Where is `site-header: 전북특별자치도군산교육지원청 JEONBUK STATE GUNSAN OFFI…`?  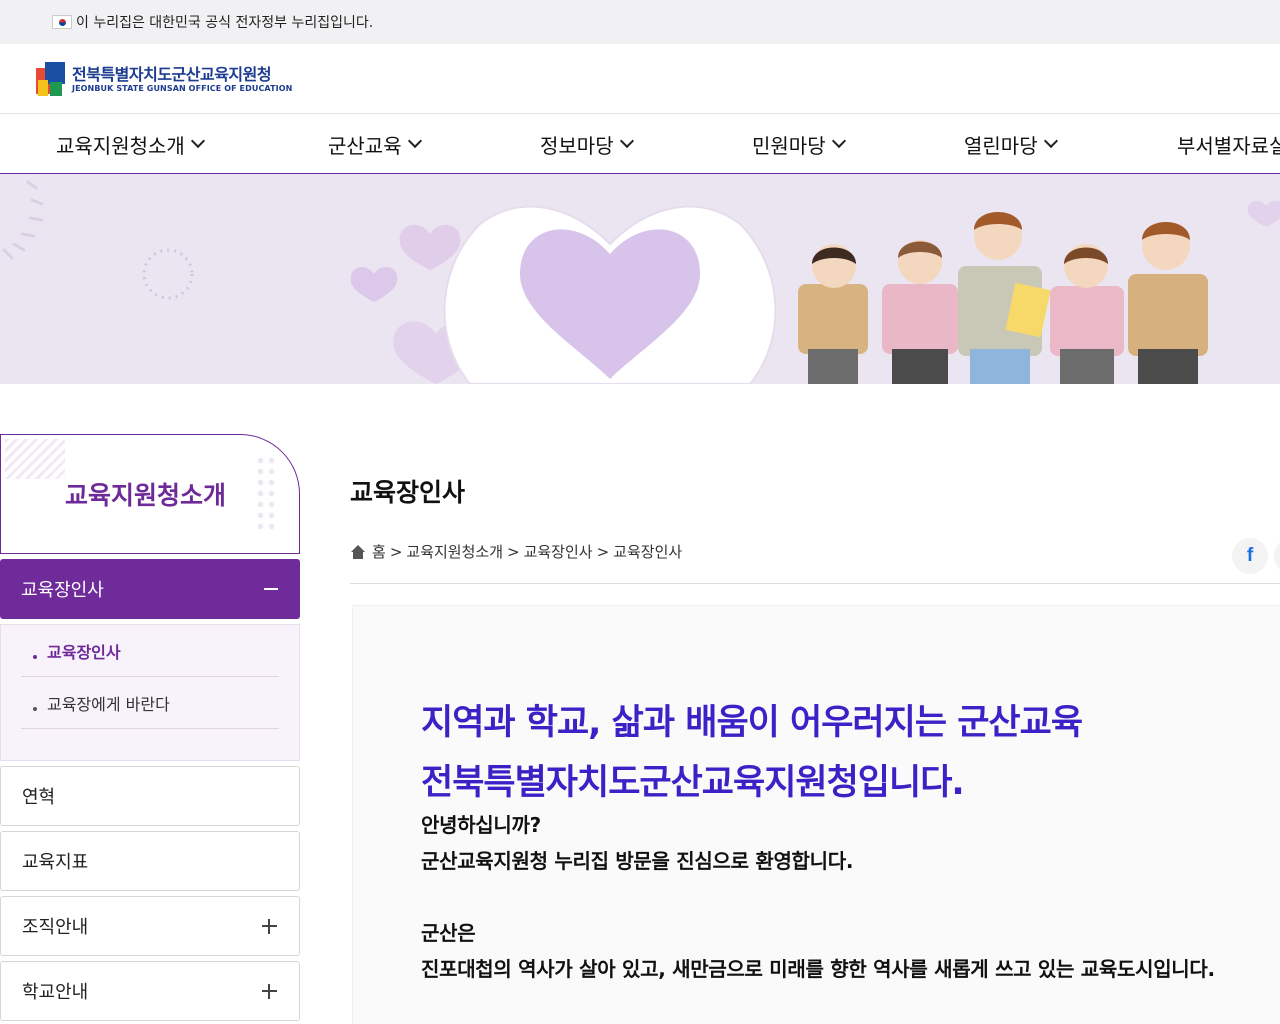
site-header: 전북특별자치도군산교육지원청 JEONBUK STATE GUNSAN OFFI… is located at coordinates (640, 79).